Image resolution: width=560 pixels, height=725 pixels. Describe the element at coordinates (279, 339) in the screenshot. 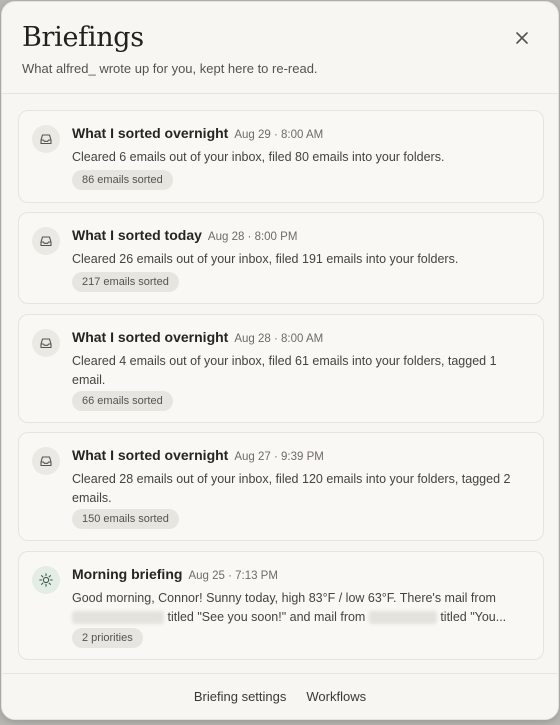

I see `briefing-date: Aug 28 · 8:00 AM` at that location.